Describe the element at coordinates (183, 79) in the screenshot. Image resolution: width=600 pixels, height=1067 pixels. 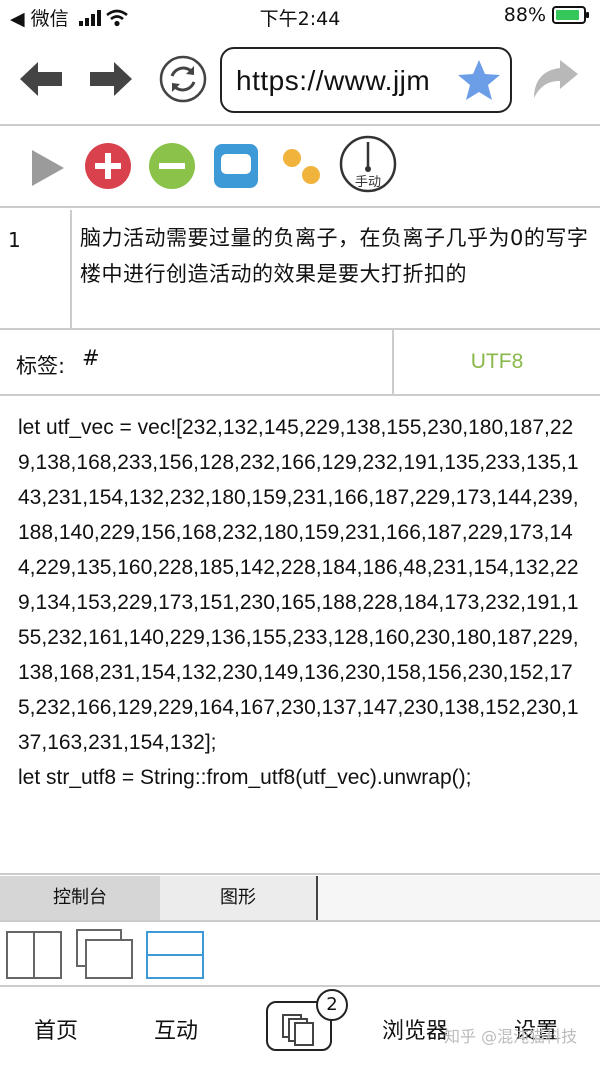
I see `refresh-icon` at that location.